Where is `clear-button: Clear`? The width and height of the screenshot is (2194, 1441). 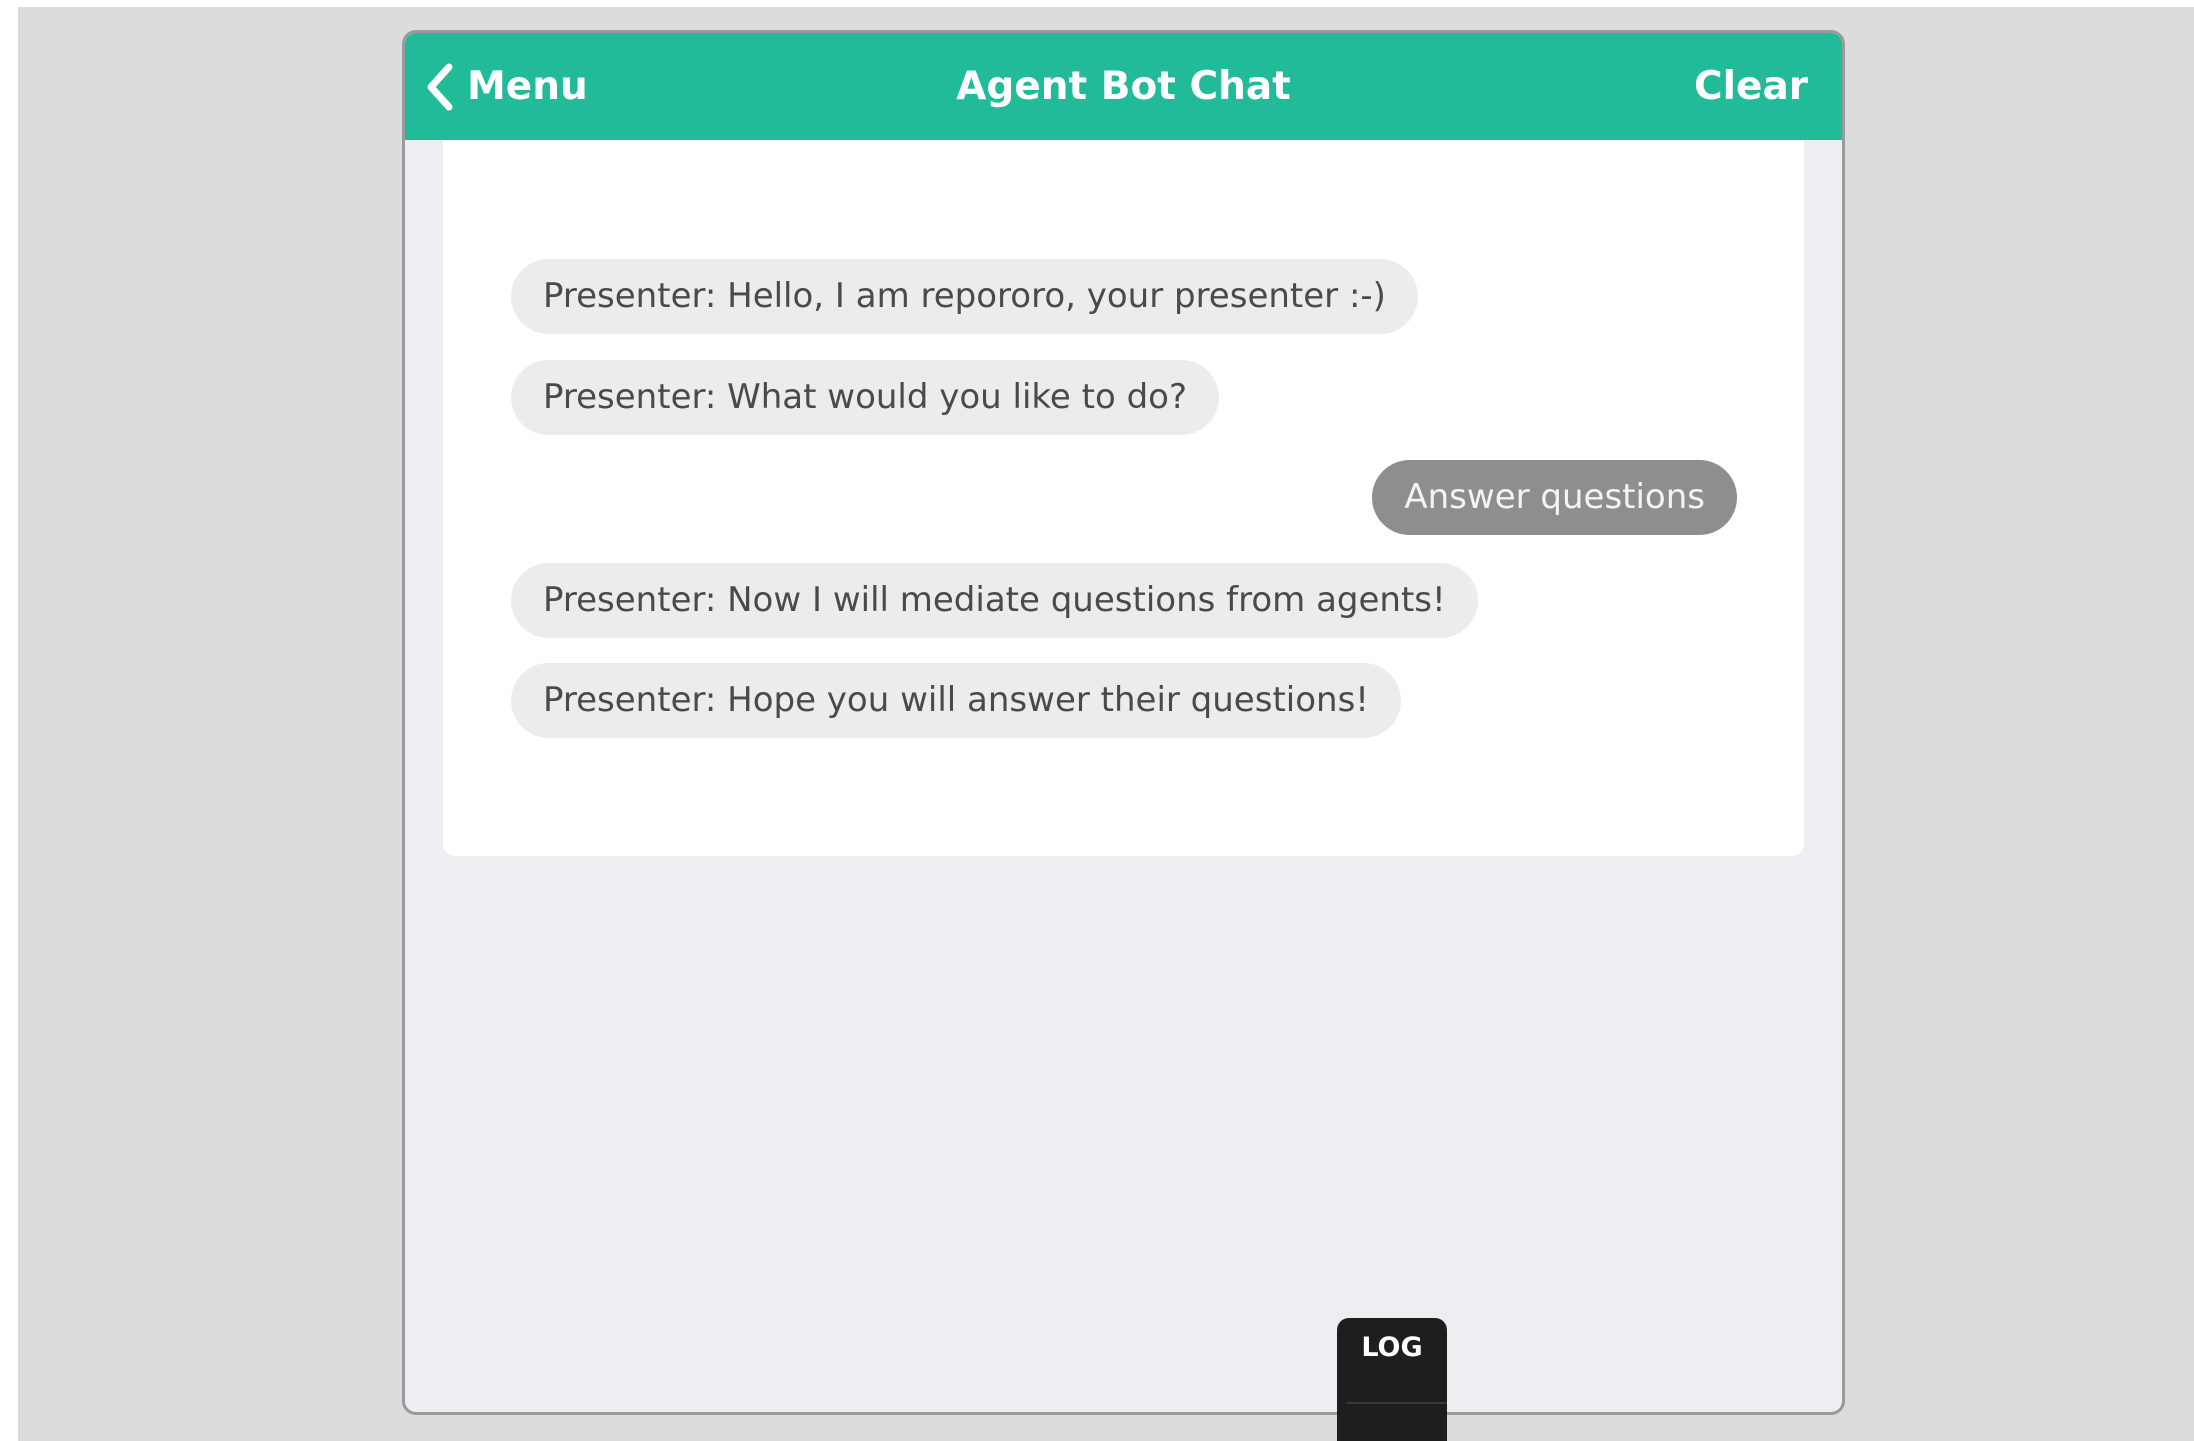 clear-button: Clear is located at coordinates (1751, 86).